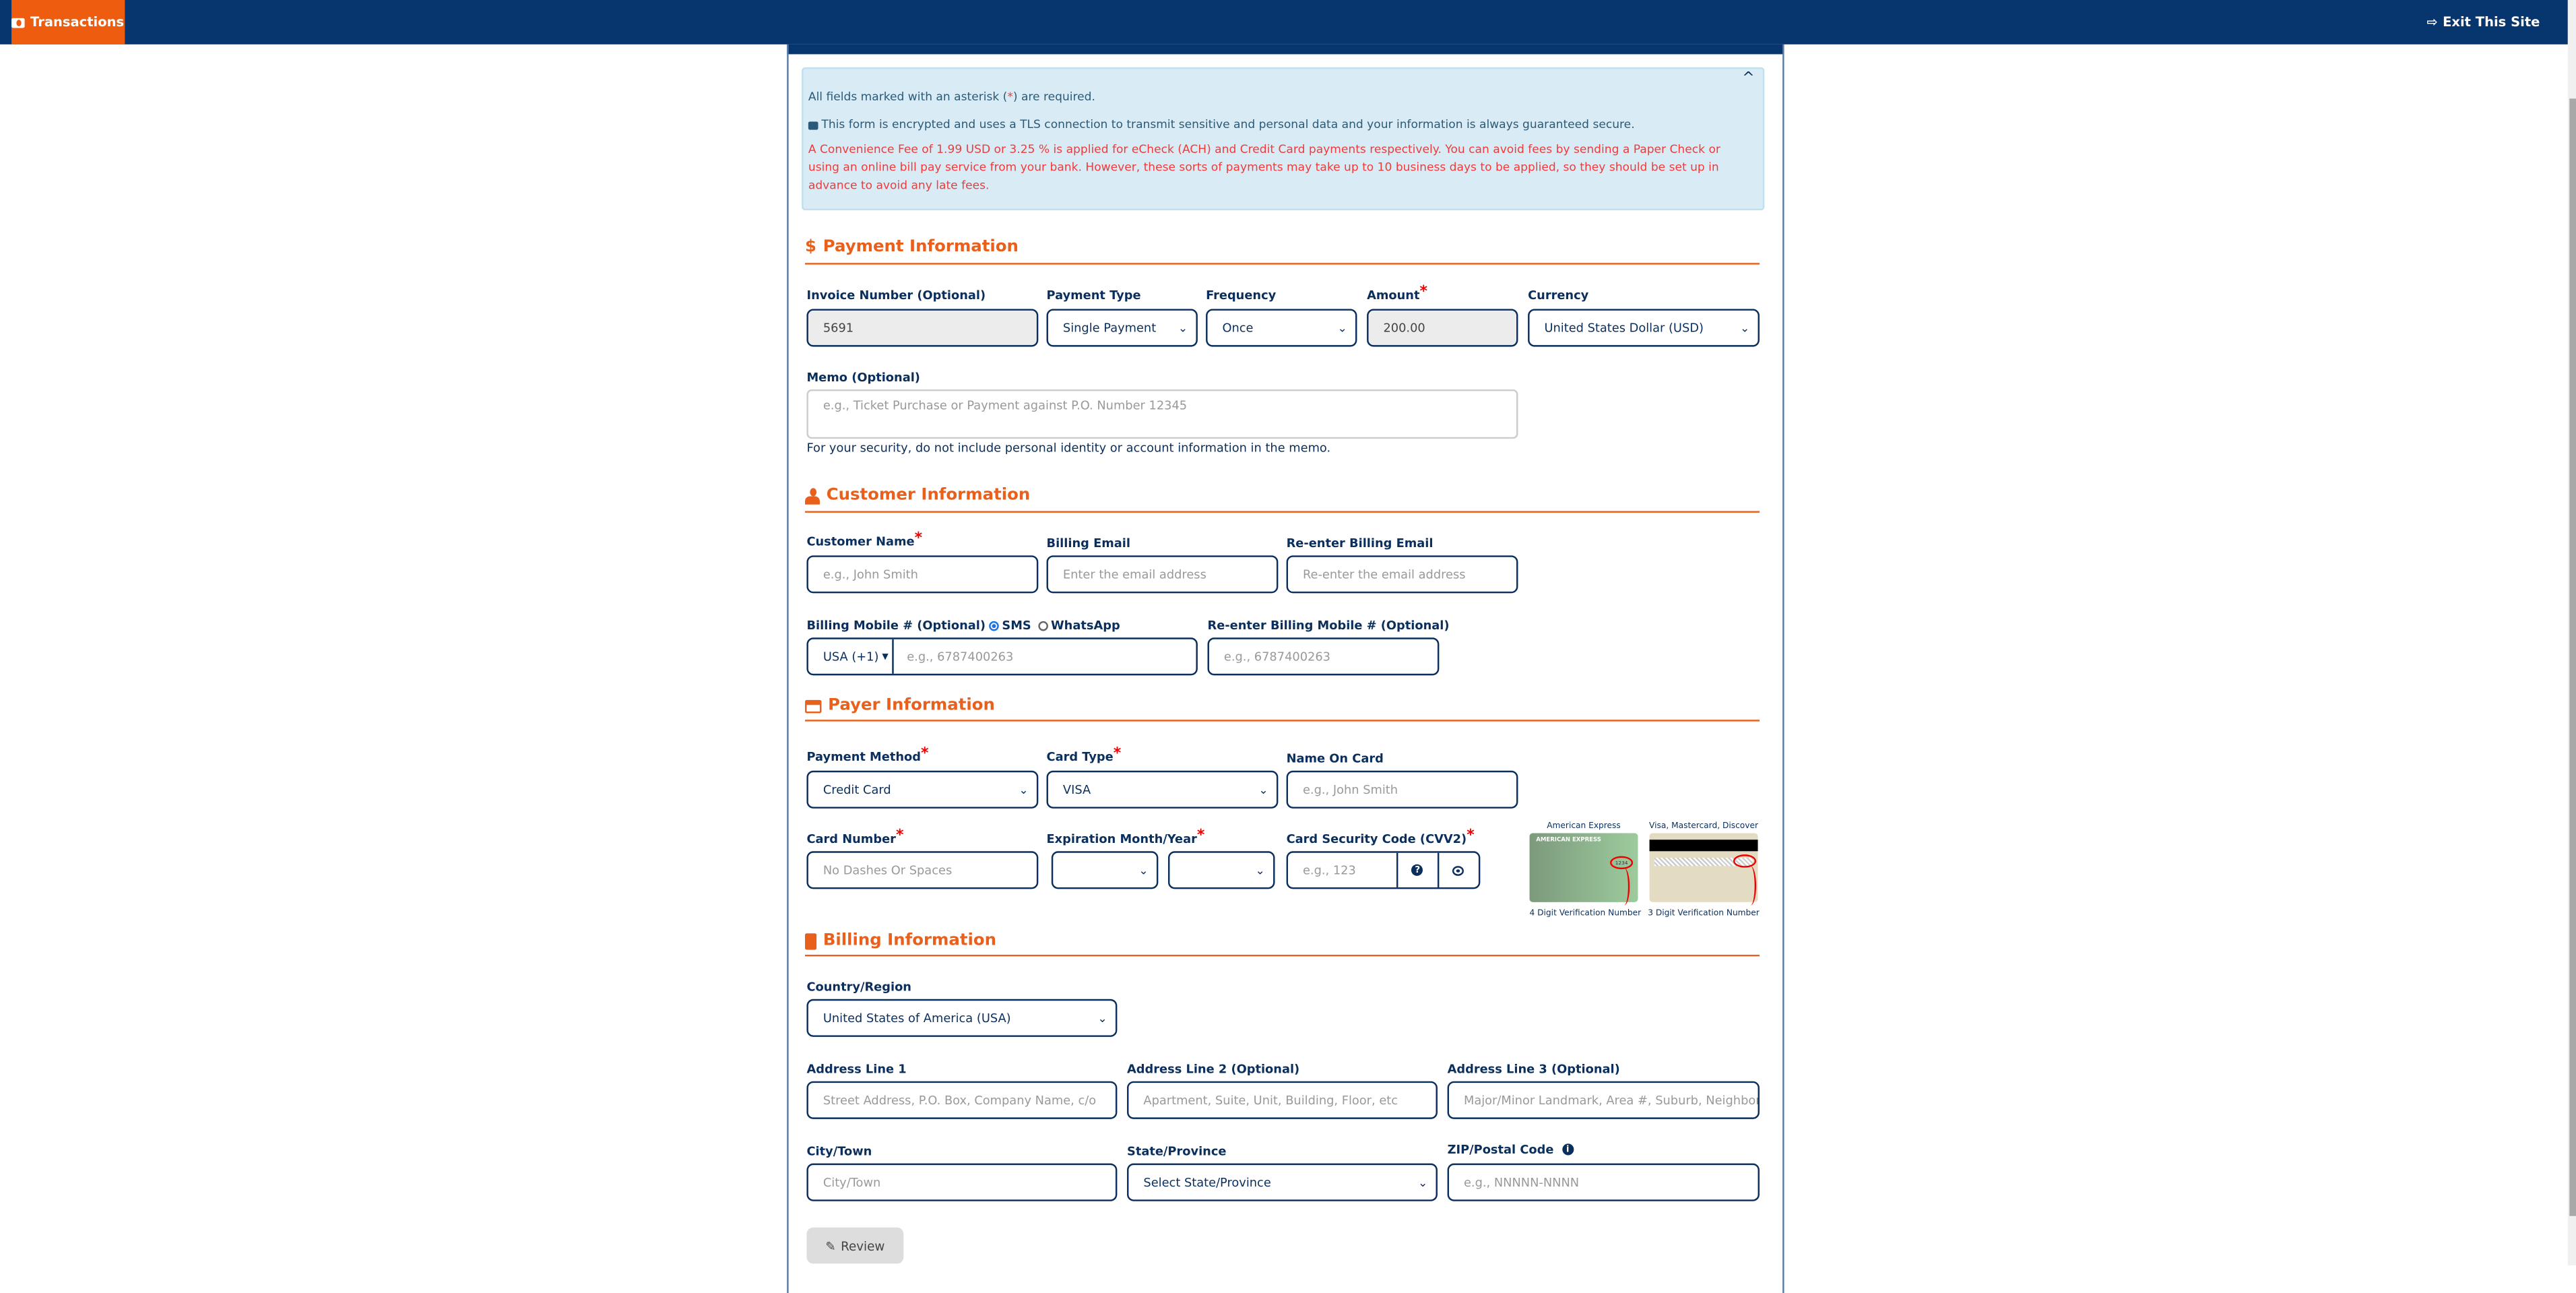 The height and width of the screenshot is (1293, 2576). What do you see at coordinates (896, 295) in the screenshot?
I see `invoice-label: Invoice Number (Optional)` at bounding box center [896, 295].